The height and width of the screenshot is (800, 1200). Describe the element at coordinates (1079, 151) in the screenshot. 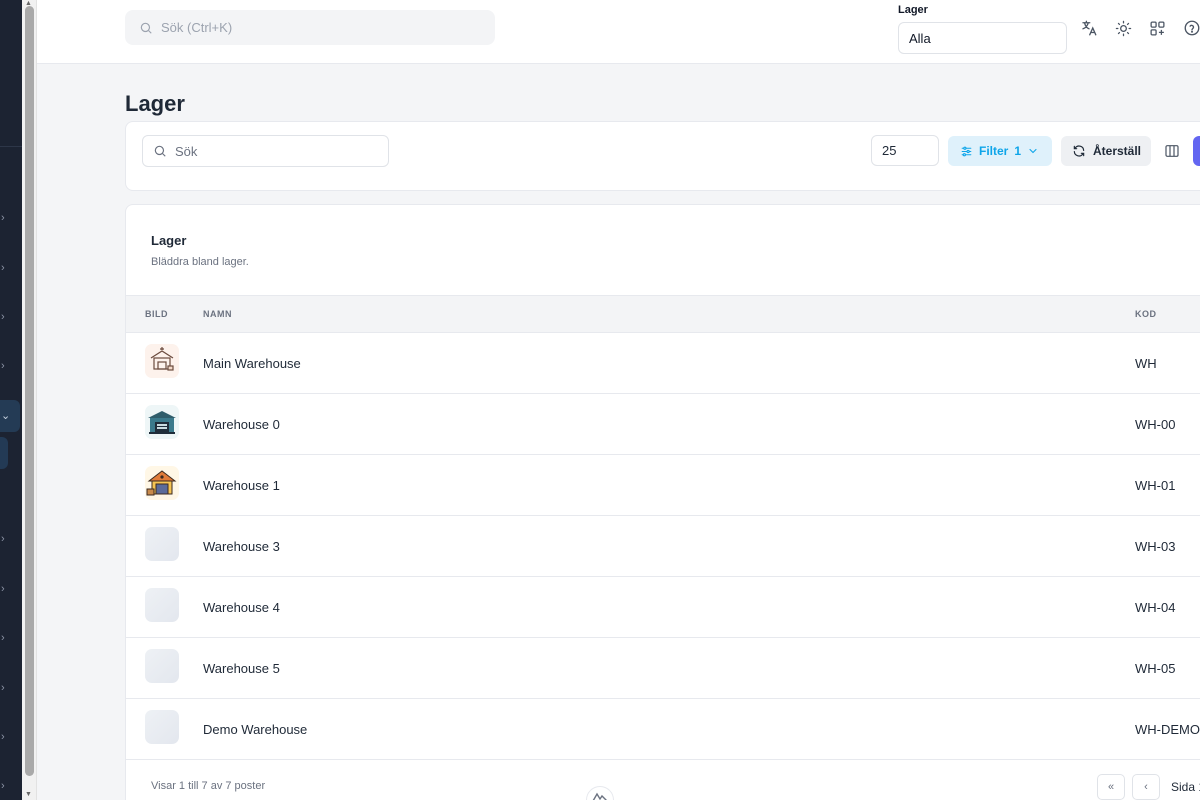

I see `refresh-icon` at that location.